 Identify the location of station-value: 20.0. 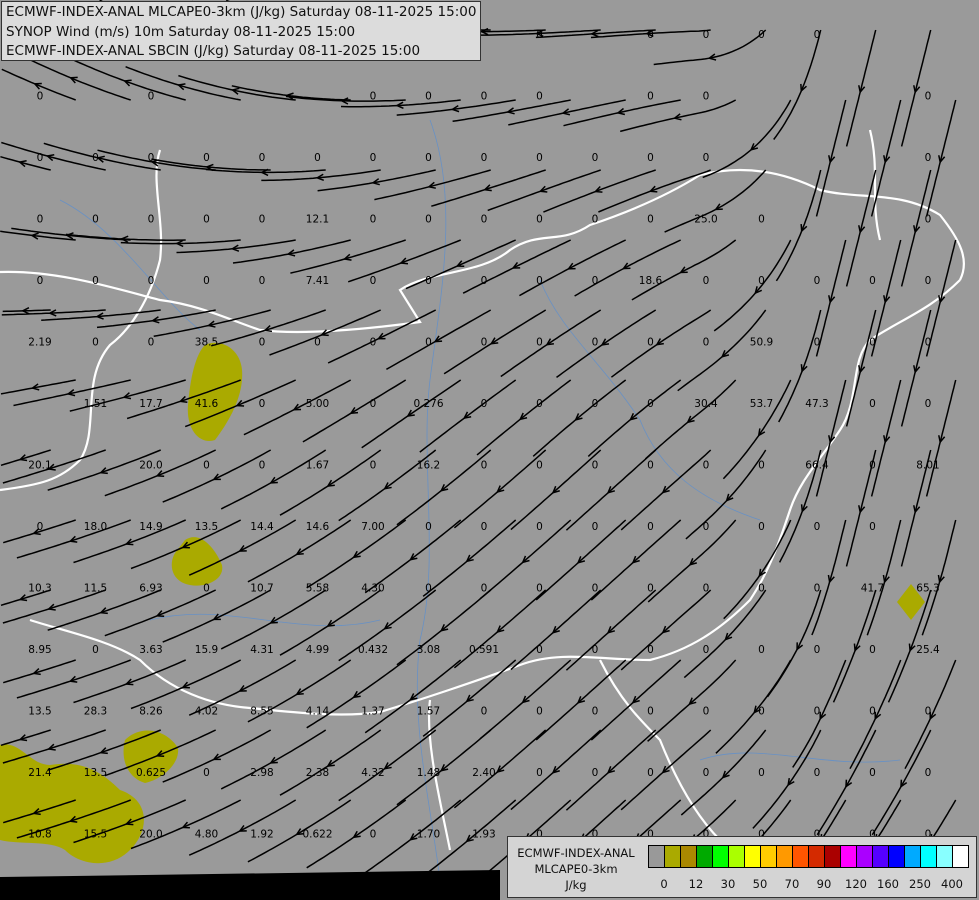
(150, 835).